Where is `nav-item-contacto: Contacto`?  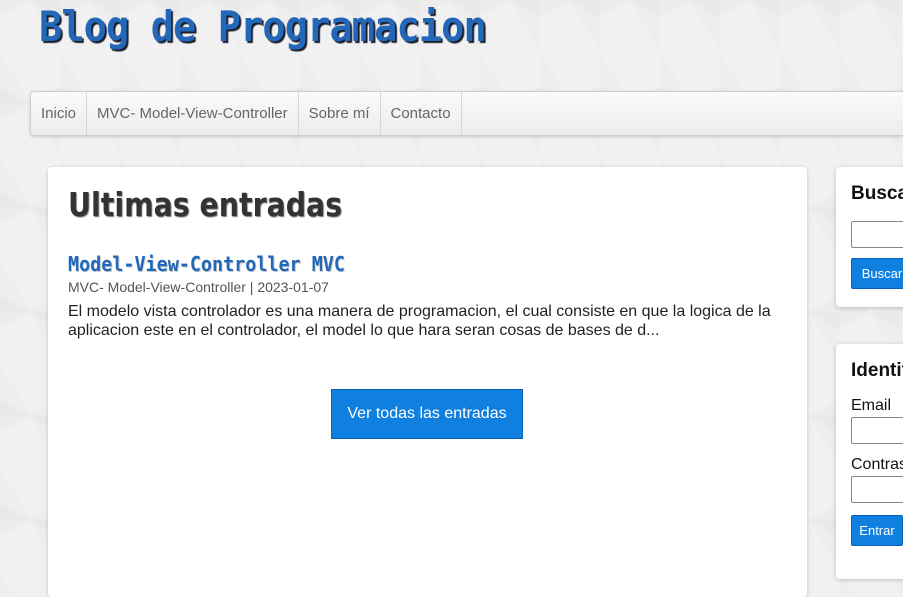
nav-item-contacto: Contacto is located at coordinates (421, 113).